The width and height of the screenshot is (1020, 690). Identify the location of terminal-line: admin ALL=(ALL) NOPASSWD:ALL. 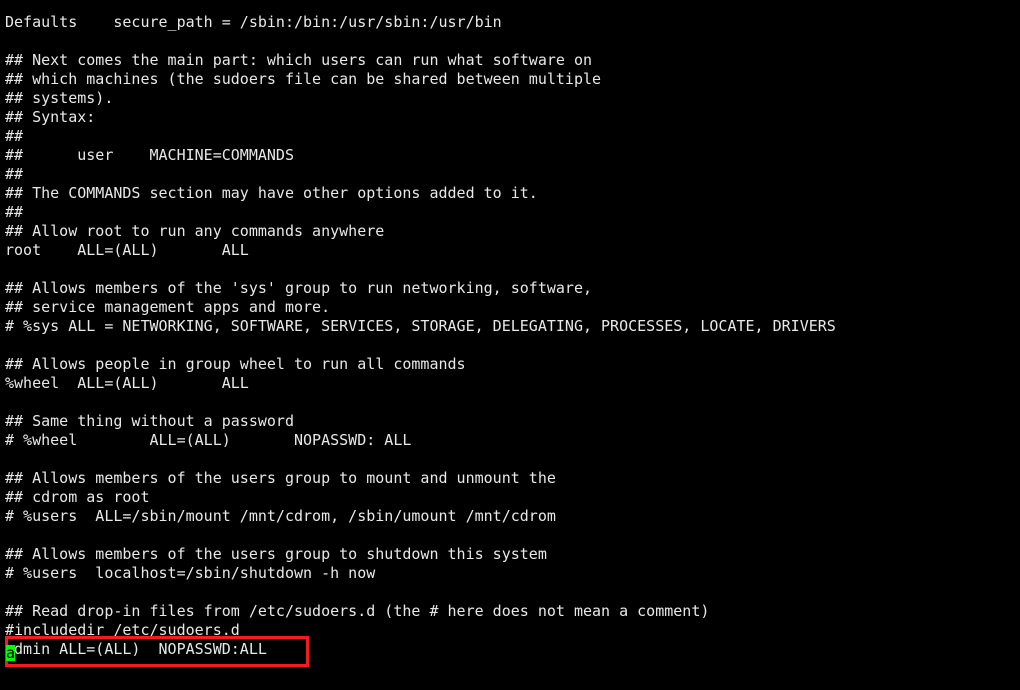
(136, 649).